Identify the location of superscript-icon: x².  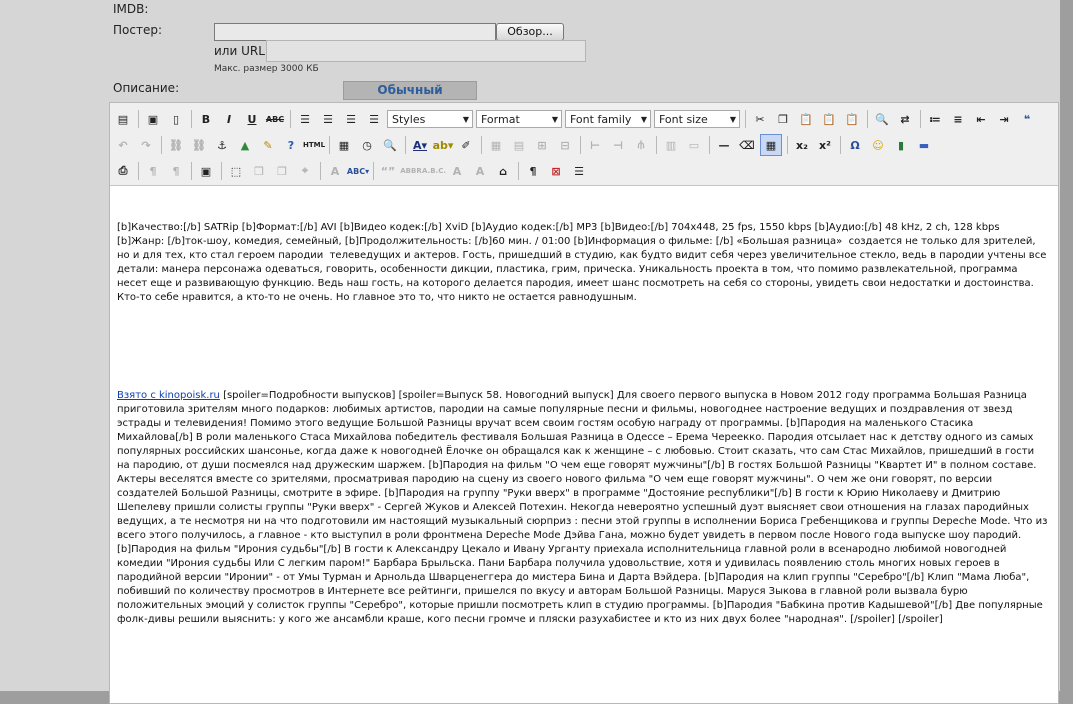
(825, 145).